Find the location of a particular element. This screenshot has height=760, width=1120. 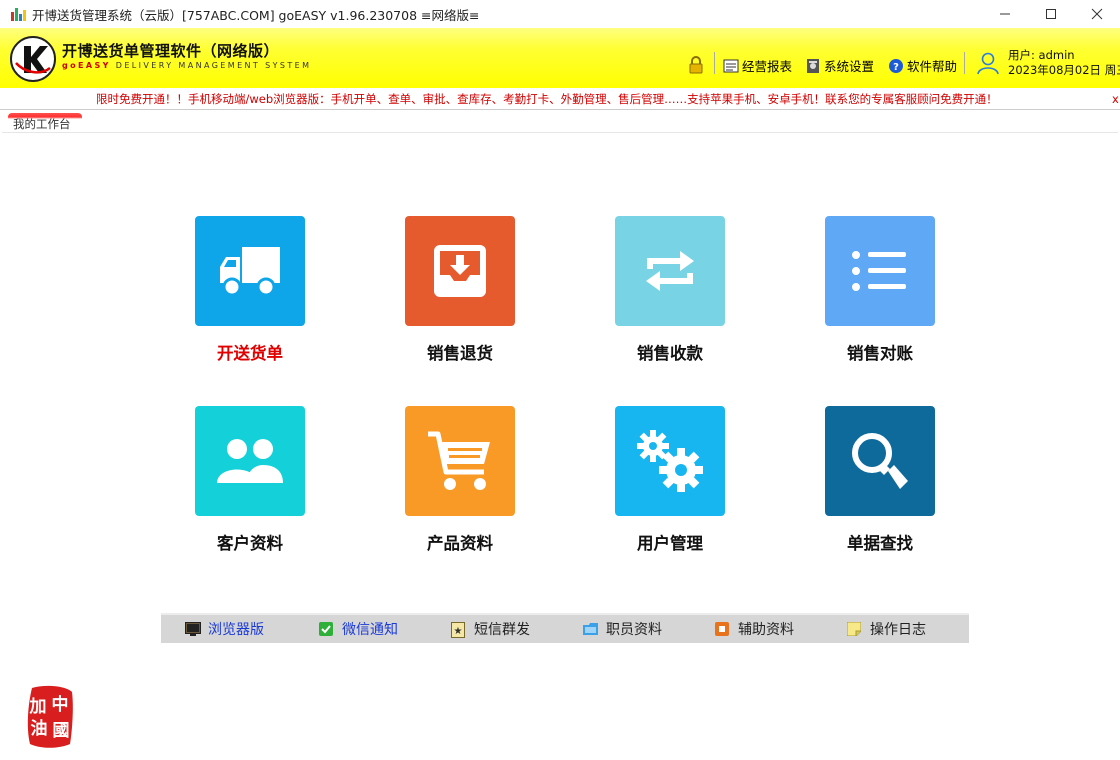

svg-text: 加 is located at coordinates (38, 707).